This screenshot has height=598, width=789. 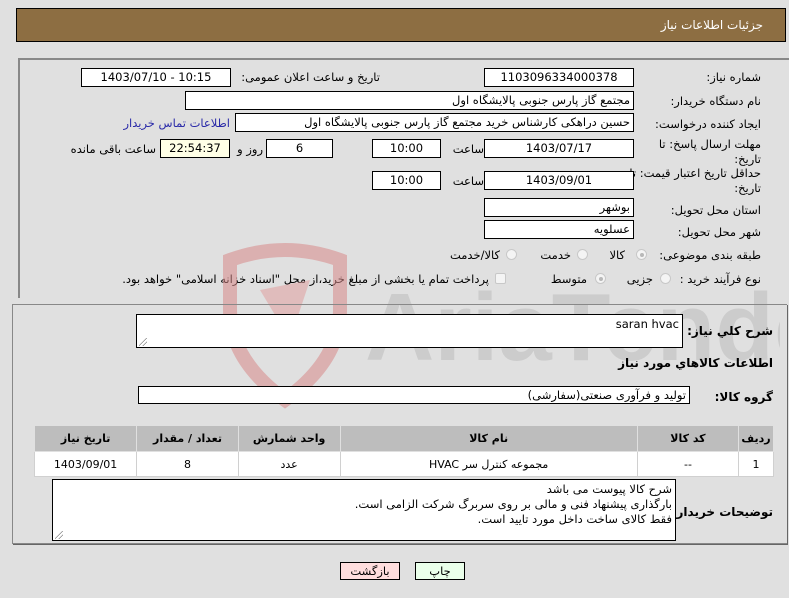 What do you see at coordinates (401, 25) in the screenshot?
I see `page-header: جزئیات اطلاعات نیاز` at bounding box center [401, 25].